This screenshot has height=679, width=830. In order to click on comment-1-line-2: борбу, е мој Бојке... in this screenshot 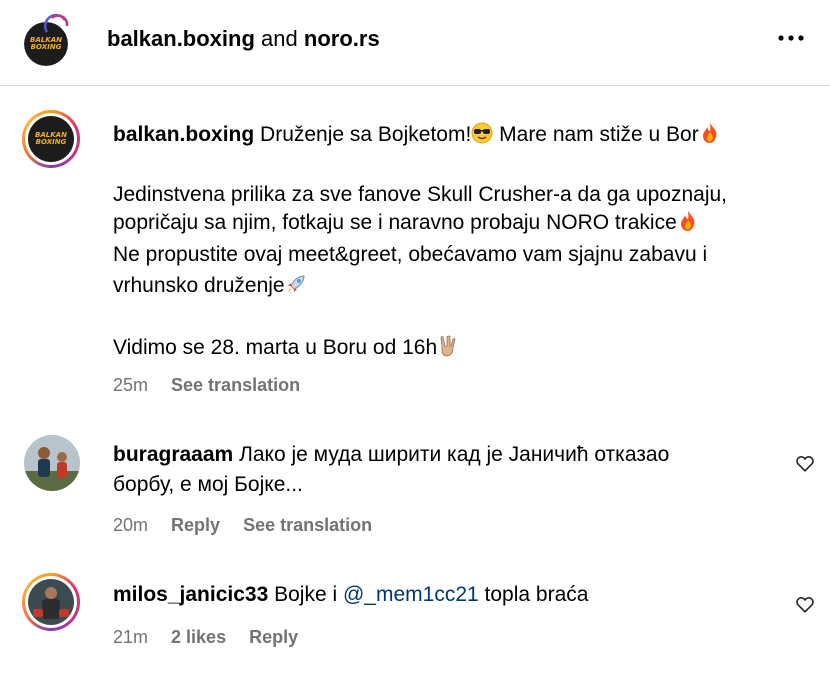, I will do `click(208, 484)`.